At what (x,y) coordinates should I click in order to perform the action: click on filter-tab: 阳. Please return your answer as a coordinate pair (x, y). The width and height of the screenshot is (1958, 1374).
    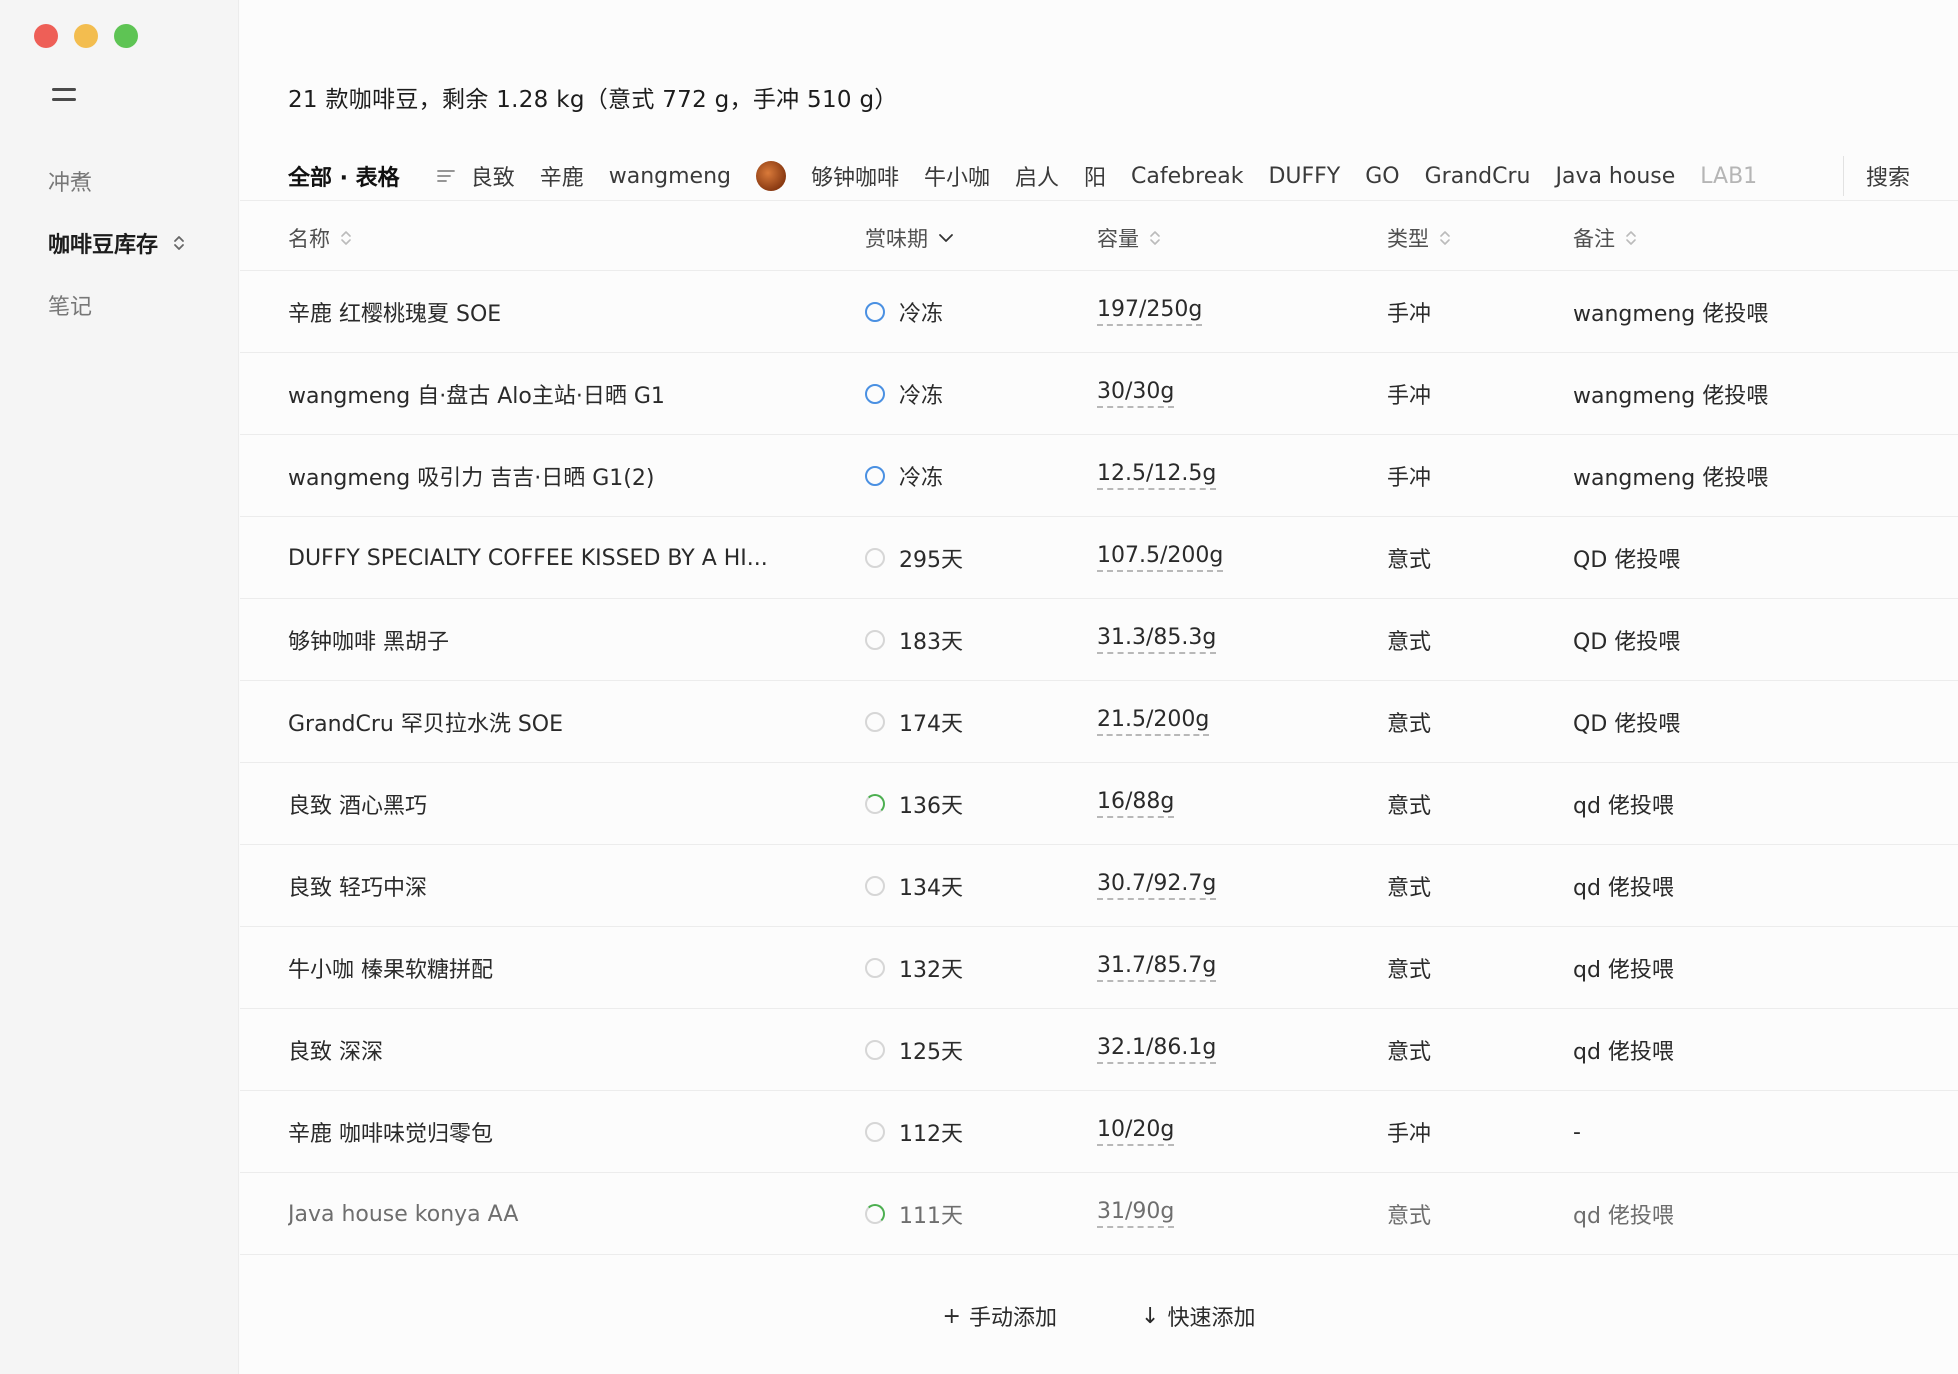
    Looking at the image, I should click on (1095, 176).